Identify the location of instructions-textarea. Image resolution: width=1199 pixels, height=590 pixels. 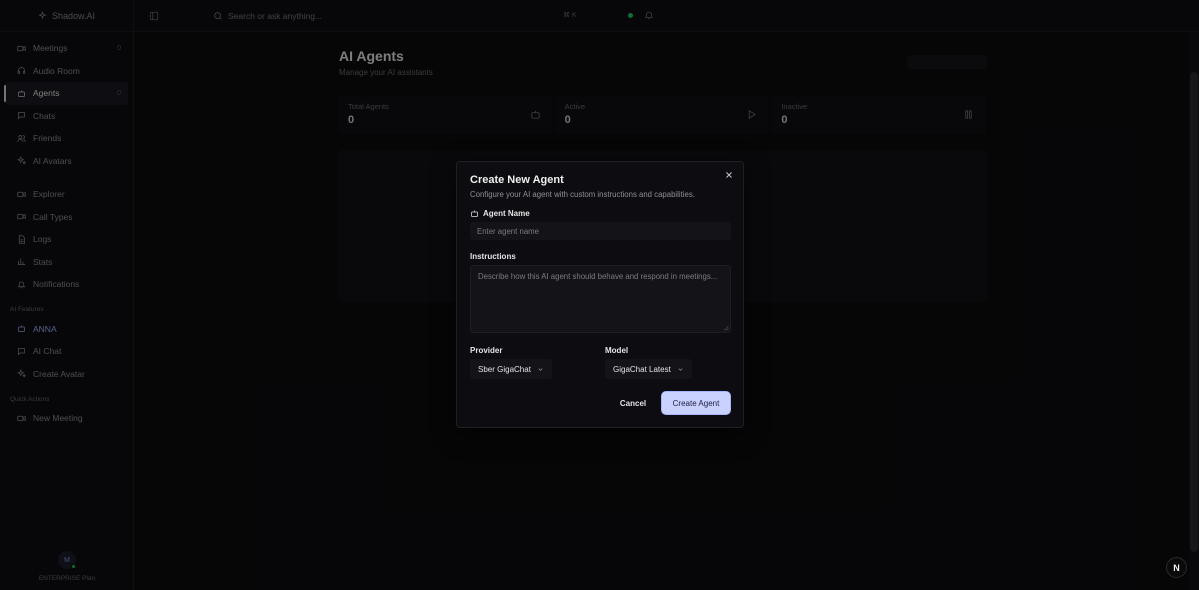
(600, 299).